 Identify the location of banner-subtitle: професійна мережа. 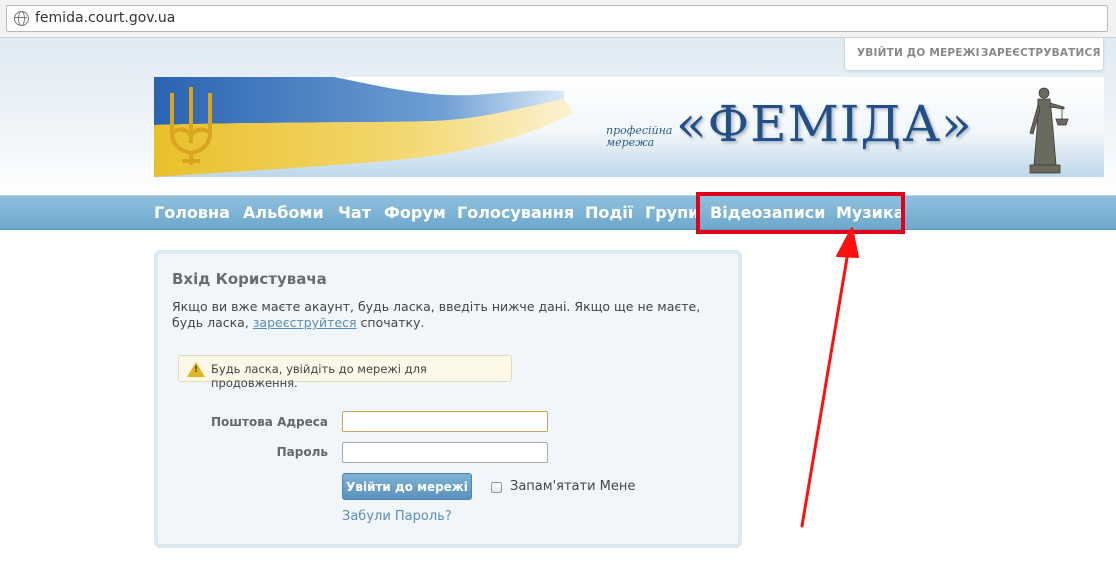
(639, 137).